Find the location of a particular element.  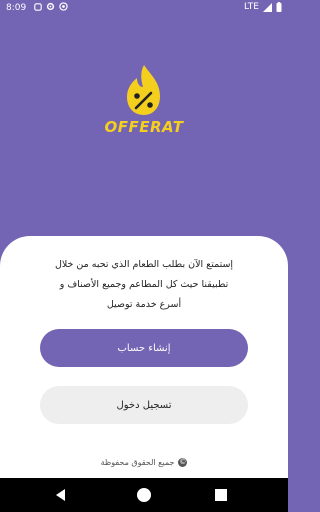

brand-name: OFFERAT is located at coordinates (144, 127).